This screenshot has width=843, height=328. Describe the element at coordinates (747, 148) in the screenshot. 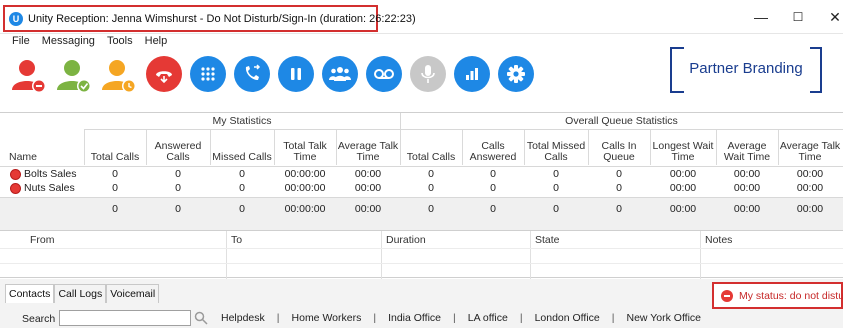

I see `col-average-wait-time: Average Wait Time` at that location.